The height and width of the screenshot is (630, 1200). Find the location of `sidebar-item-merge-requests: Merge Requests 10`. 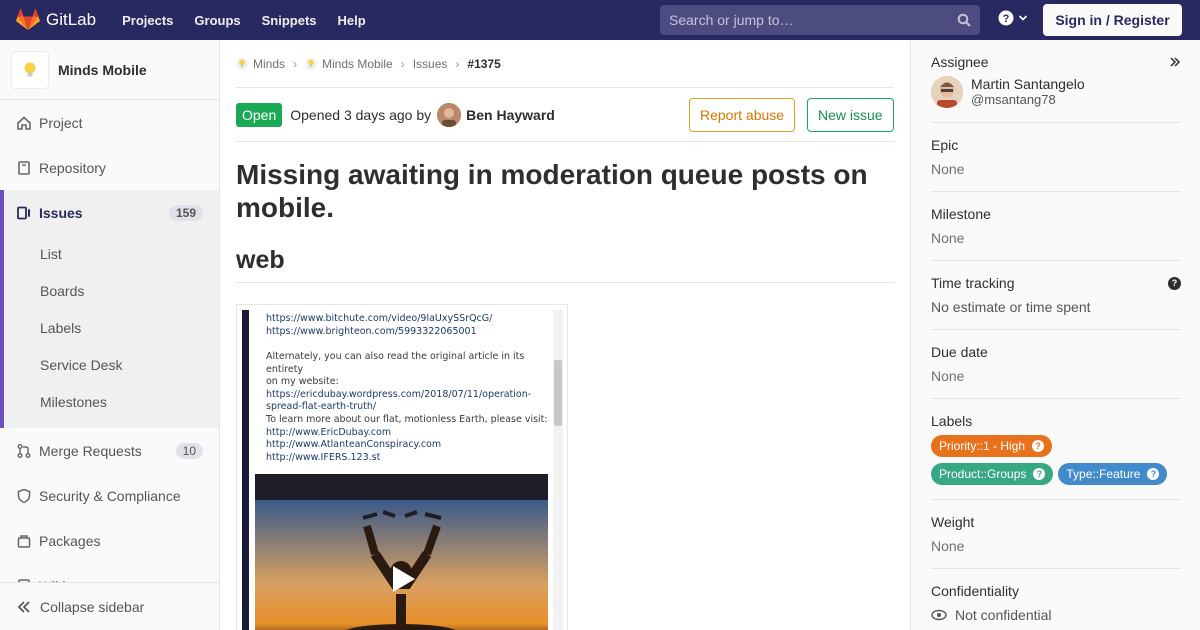

sidebar-item-merge-requests: Merge Requests 10 is located at coordinates (109, 450).